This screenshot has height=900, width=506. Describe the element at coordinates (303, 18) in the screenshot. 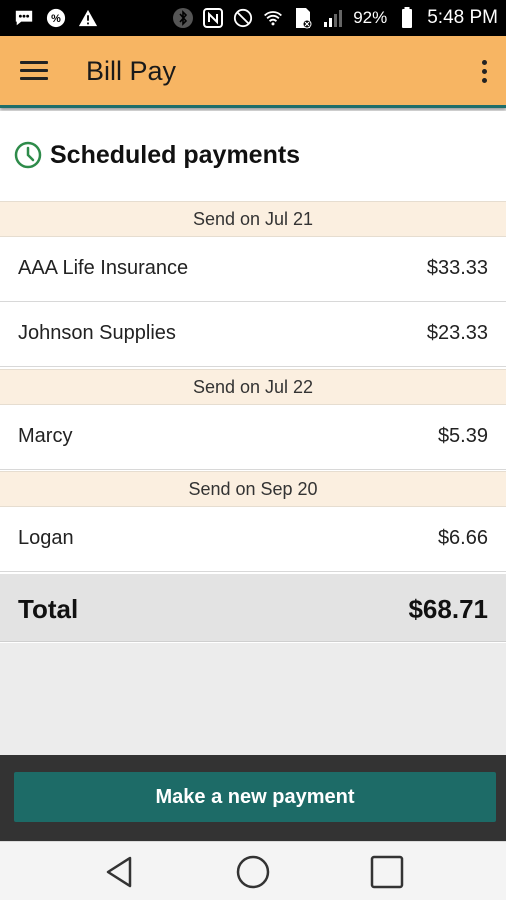

I see `sim-icon` at that location.